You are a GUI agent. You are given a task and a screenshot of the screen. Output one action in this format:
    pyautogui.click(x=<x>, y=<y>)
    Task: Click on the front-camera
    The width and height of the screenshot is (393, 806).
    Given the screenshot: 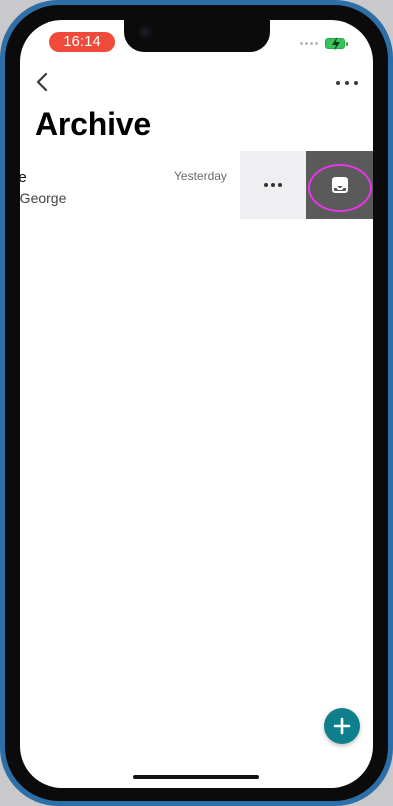 What is the action you would take?
    pyautogui.click(x=145, y=32)
    